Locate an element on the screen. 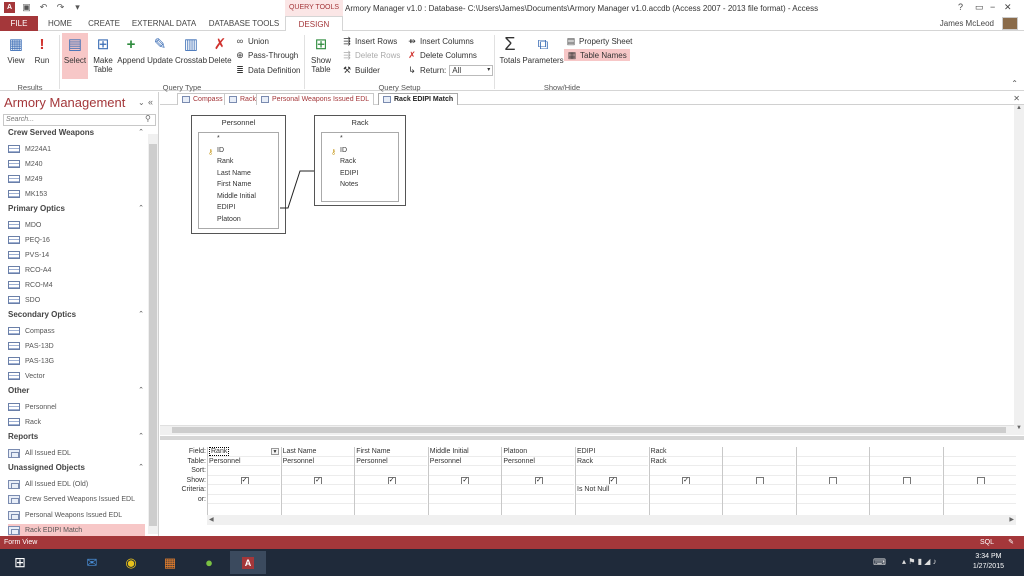 The image size is (1024, 576). insert-columns-button: ⇻ Insert Columns is located at coordinates (440, 41).